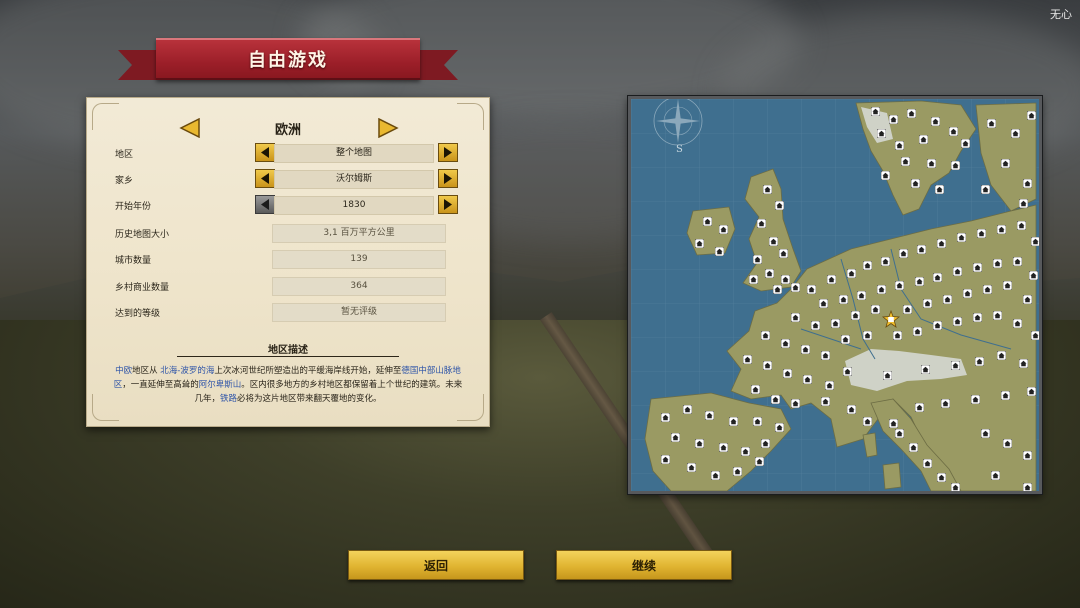 Image resolution: width=1080 pixels, height=608 pixels. Describe the element at coordinates (436, 565) in the screenshot. I see `back-button: 返回` at that location.